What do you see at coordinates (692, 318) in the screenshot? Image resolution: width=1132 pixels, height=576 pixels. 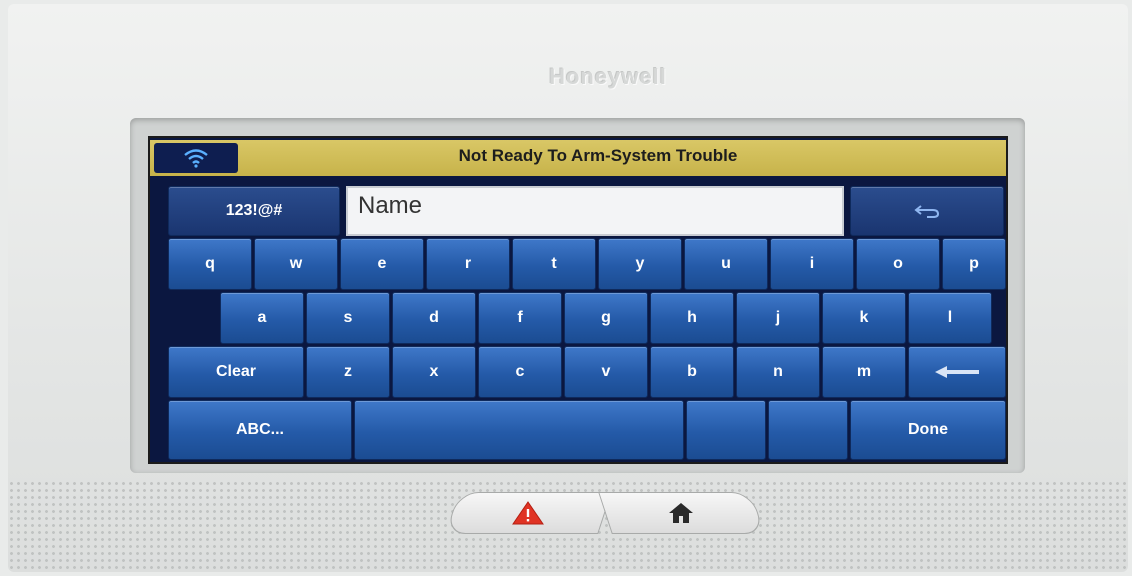 I see `key-h: h` at bounding box center [692, 318].